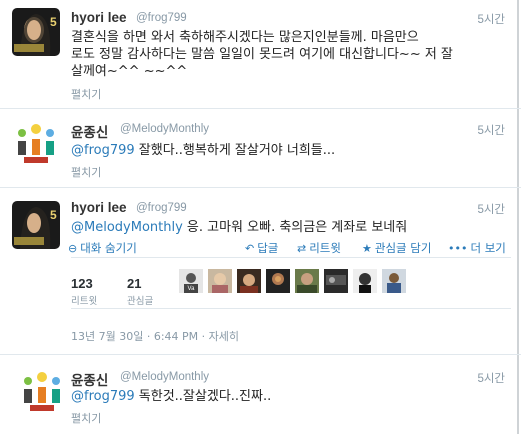  I want to click on reply-button: ↶ 답글, so click(261, 248).